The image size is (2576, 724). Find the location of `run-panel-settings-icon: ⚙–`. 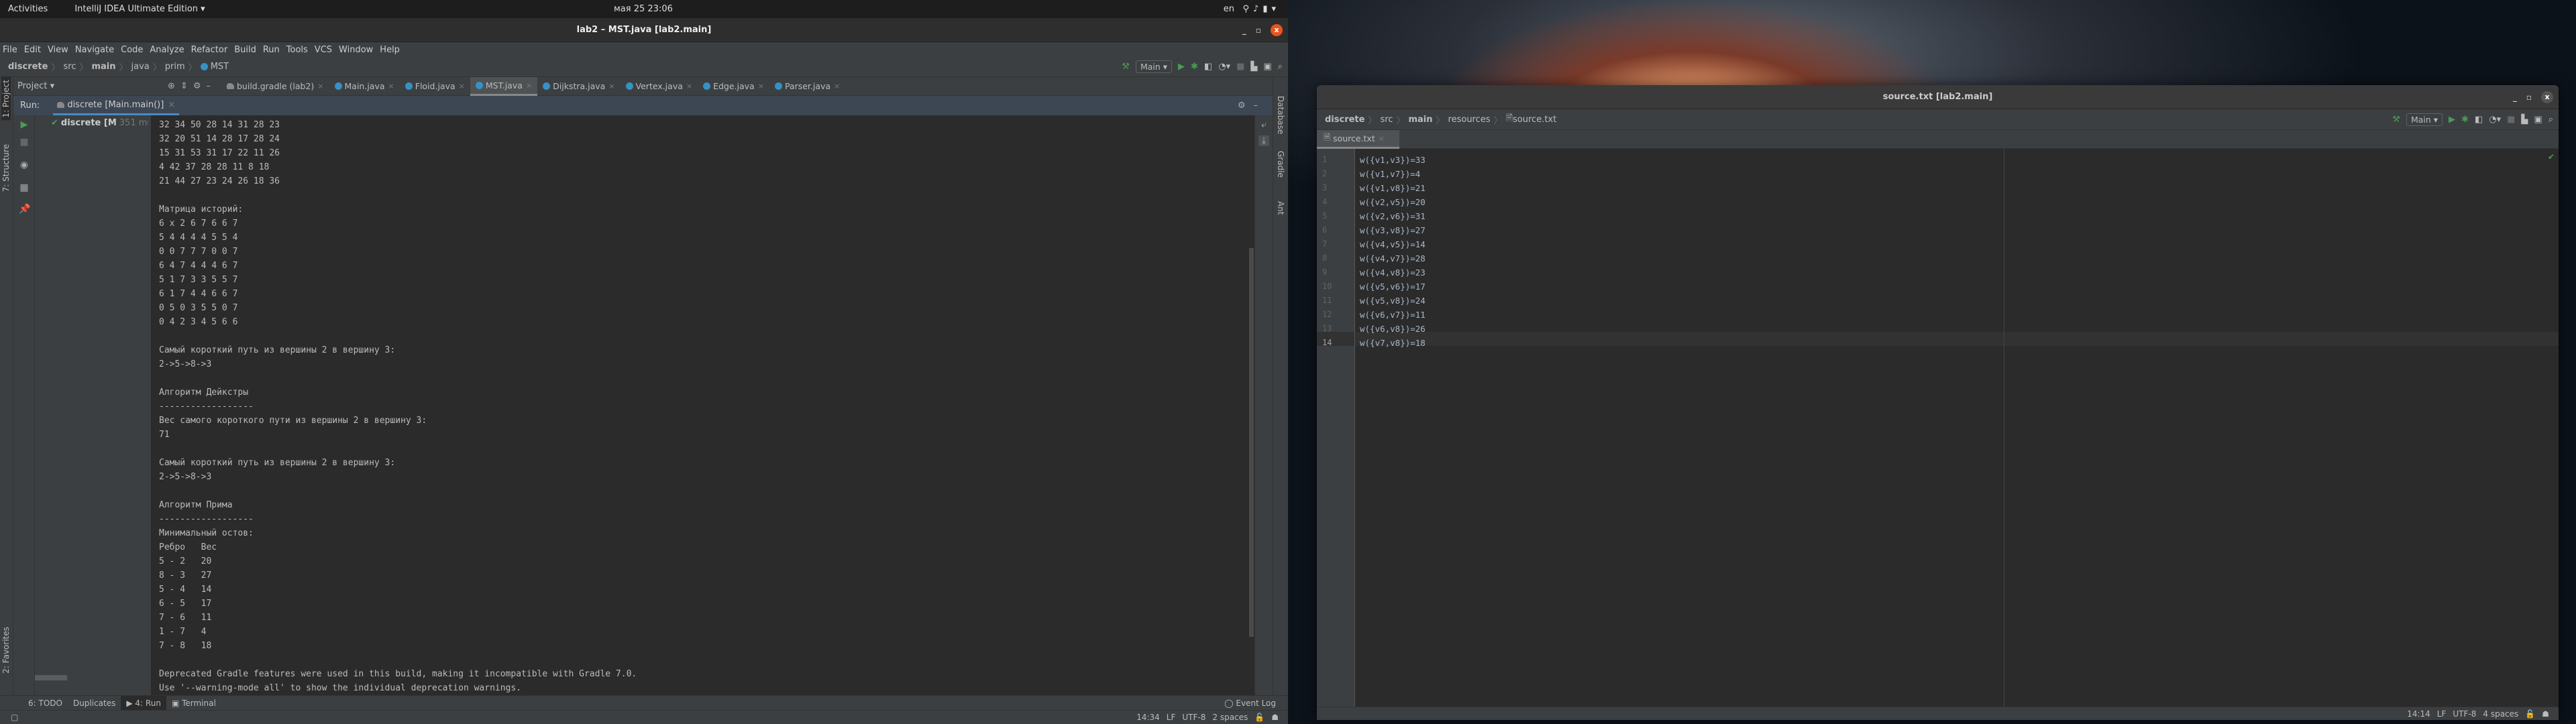

run-panel-settings-icon: ⚙– is located at coordinates (1252, 106).